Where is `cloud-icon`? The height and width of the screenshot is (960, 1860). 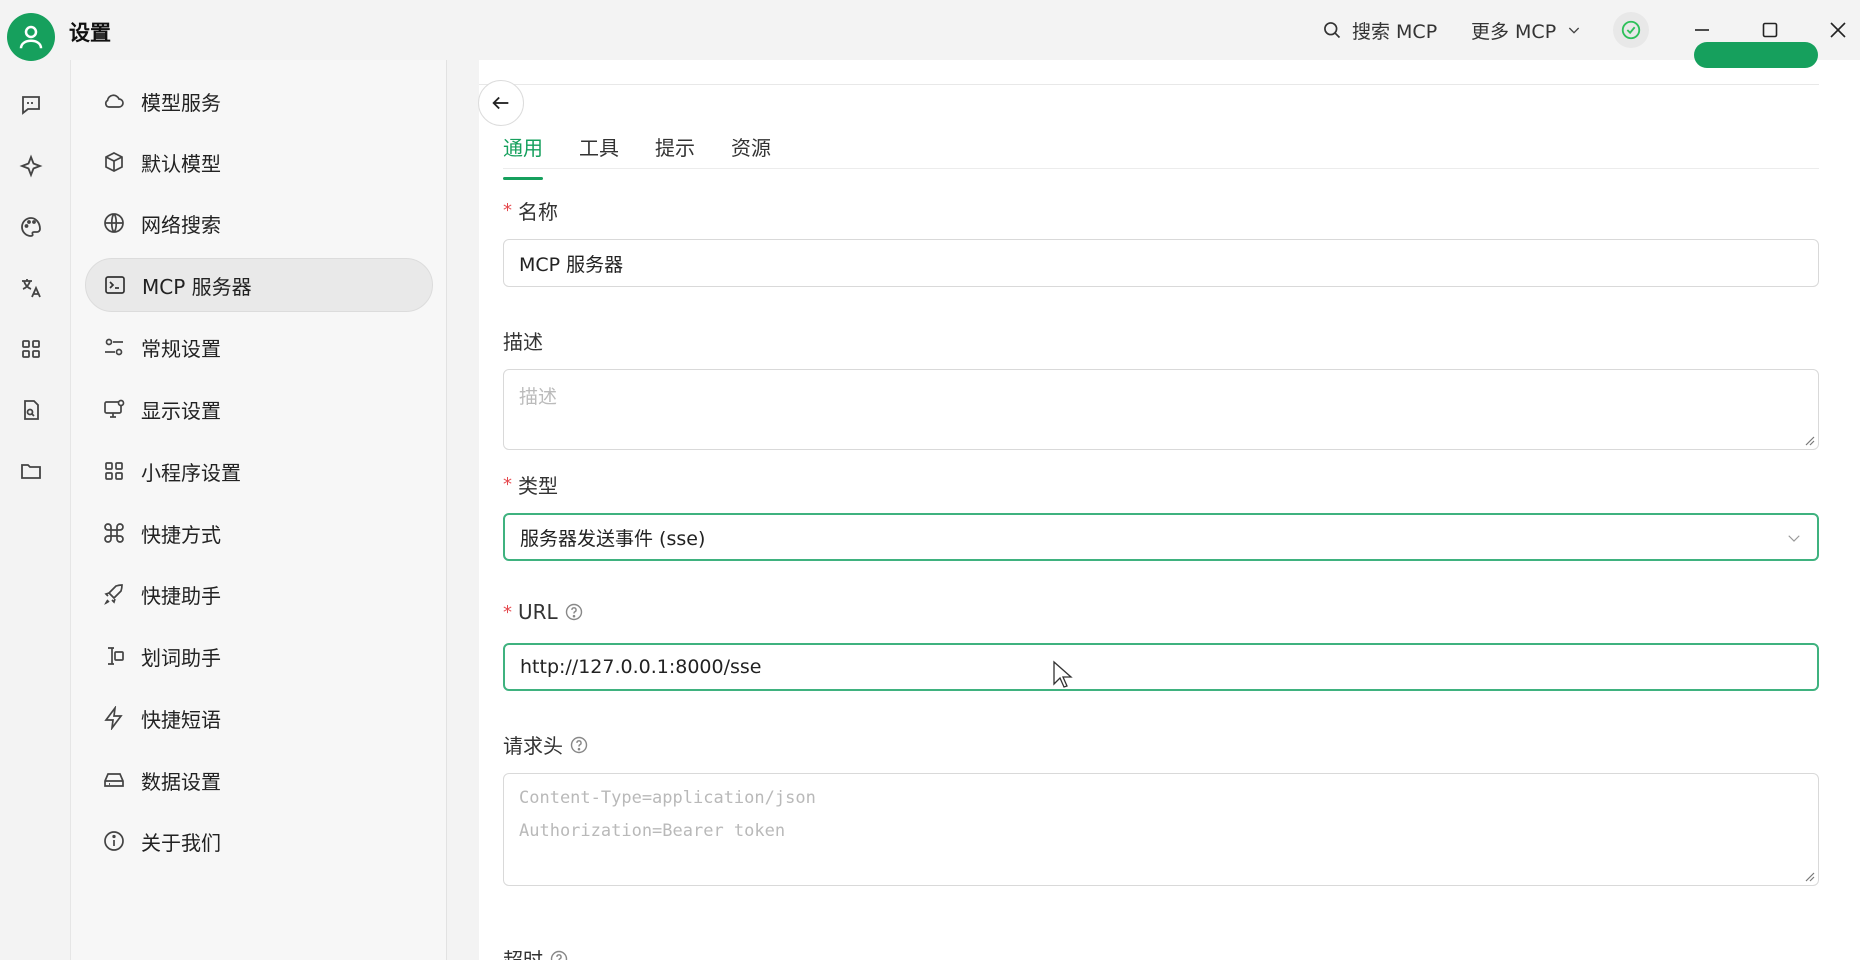
cloud-icon is located at coordinates (114, 101).